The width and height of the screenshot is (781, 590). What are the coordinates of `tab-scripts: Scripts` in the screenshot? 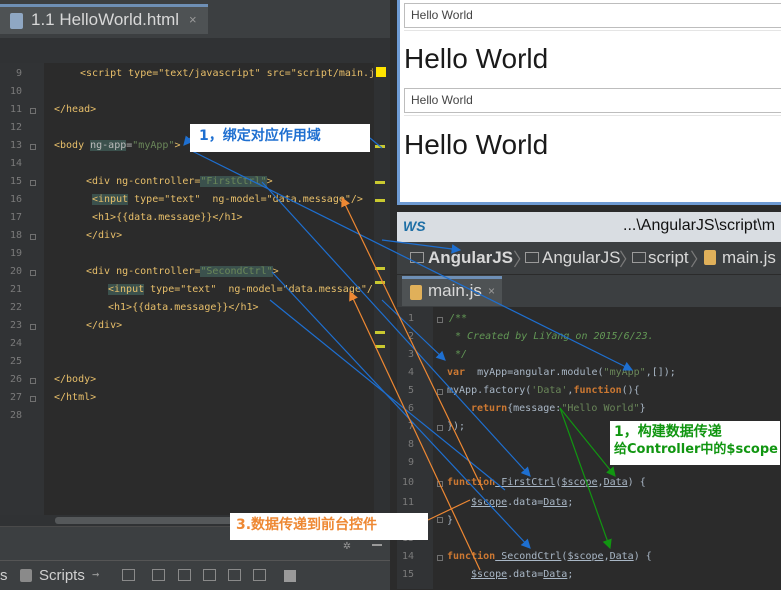 It's located at (62, 575).